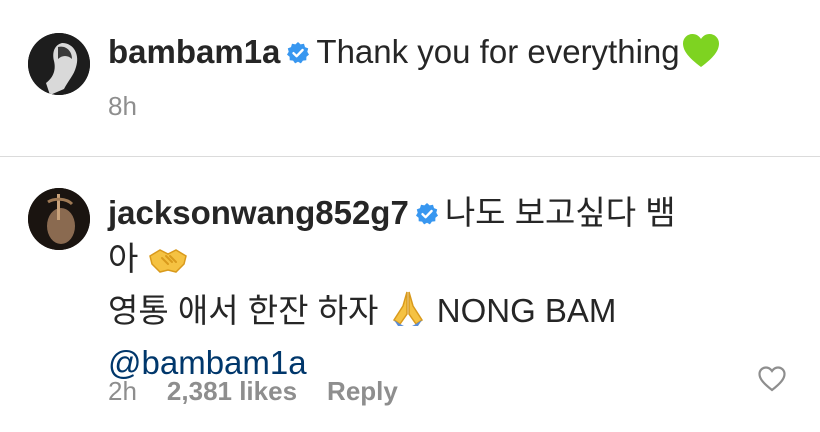 This screenshot has height=432, width=820. What do you see at coordinates (122, 106) in the screenshot?
I see `caption-timestamp: 8h` at bounding box center [122, 106].